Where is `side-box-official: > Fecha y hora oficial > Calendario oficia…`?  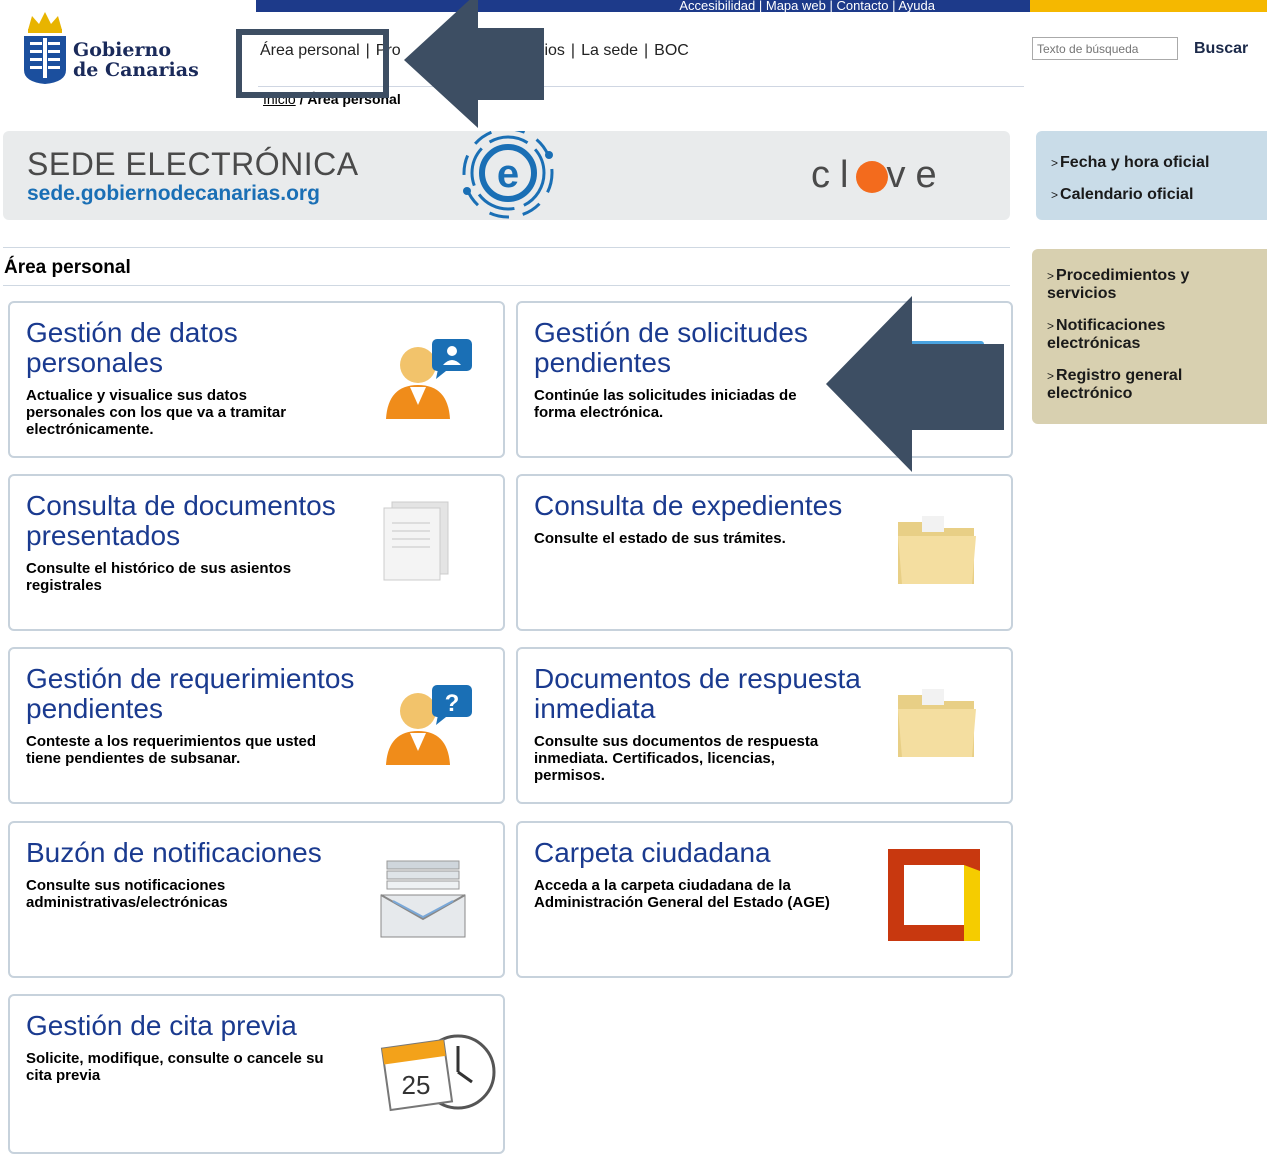
side-box-official: > Fecha y hora oficial > Calendario oficia… is located at coordinates (1151, 175).